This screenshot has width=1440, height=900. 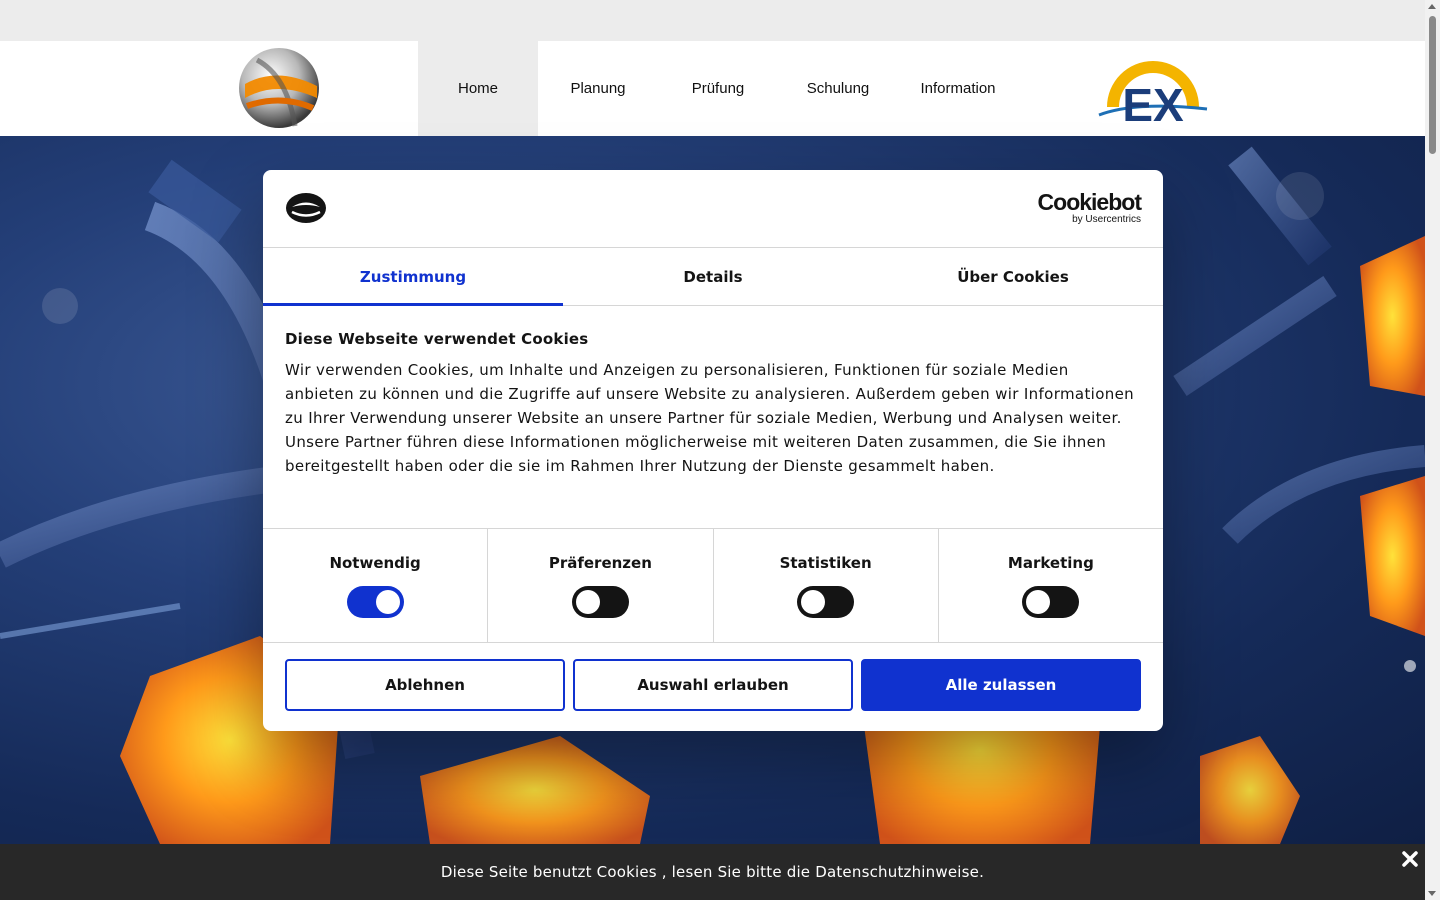 I want to click on dialog-tabs: Zustimmung Details Über Cookies, so click(x=713, y=277).